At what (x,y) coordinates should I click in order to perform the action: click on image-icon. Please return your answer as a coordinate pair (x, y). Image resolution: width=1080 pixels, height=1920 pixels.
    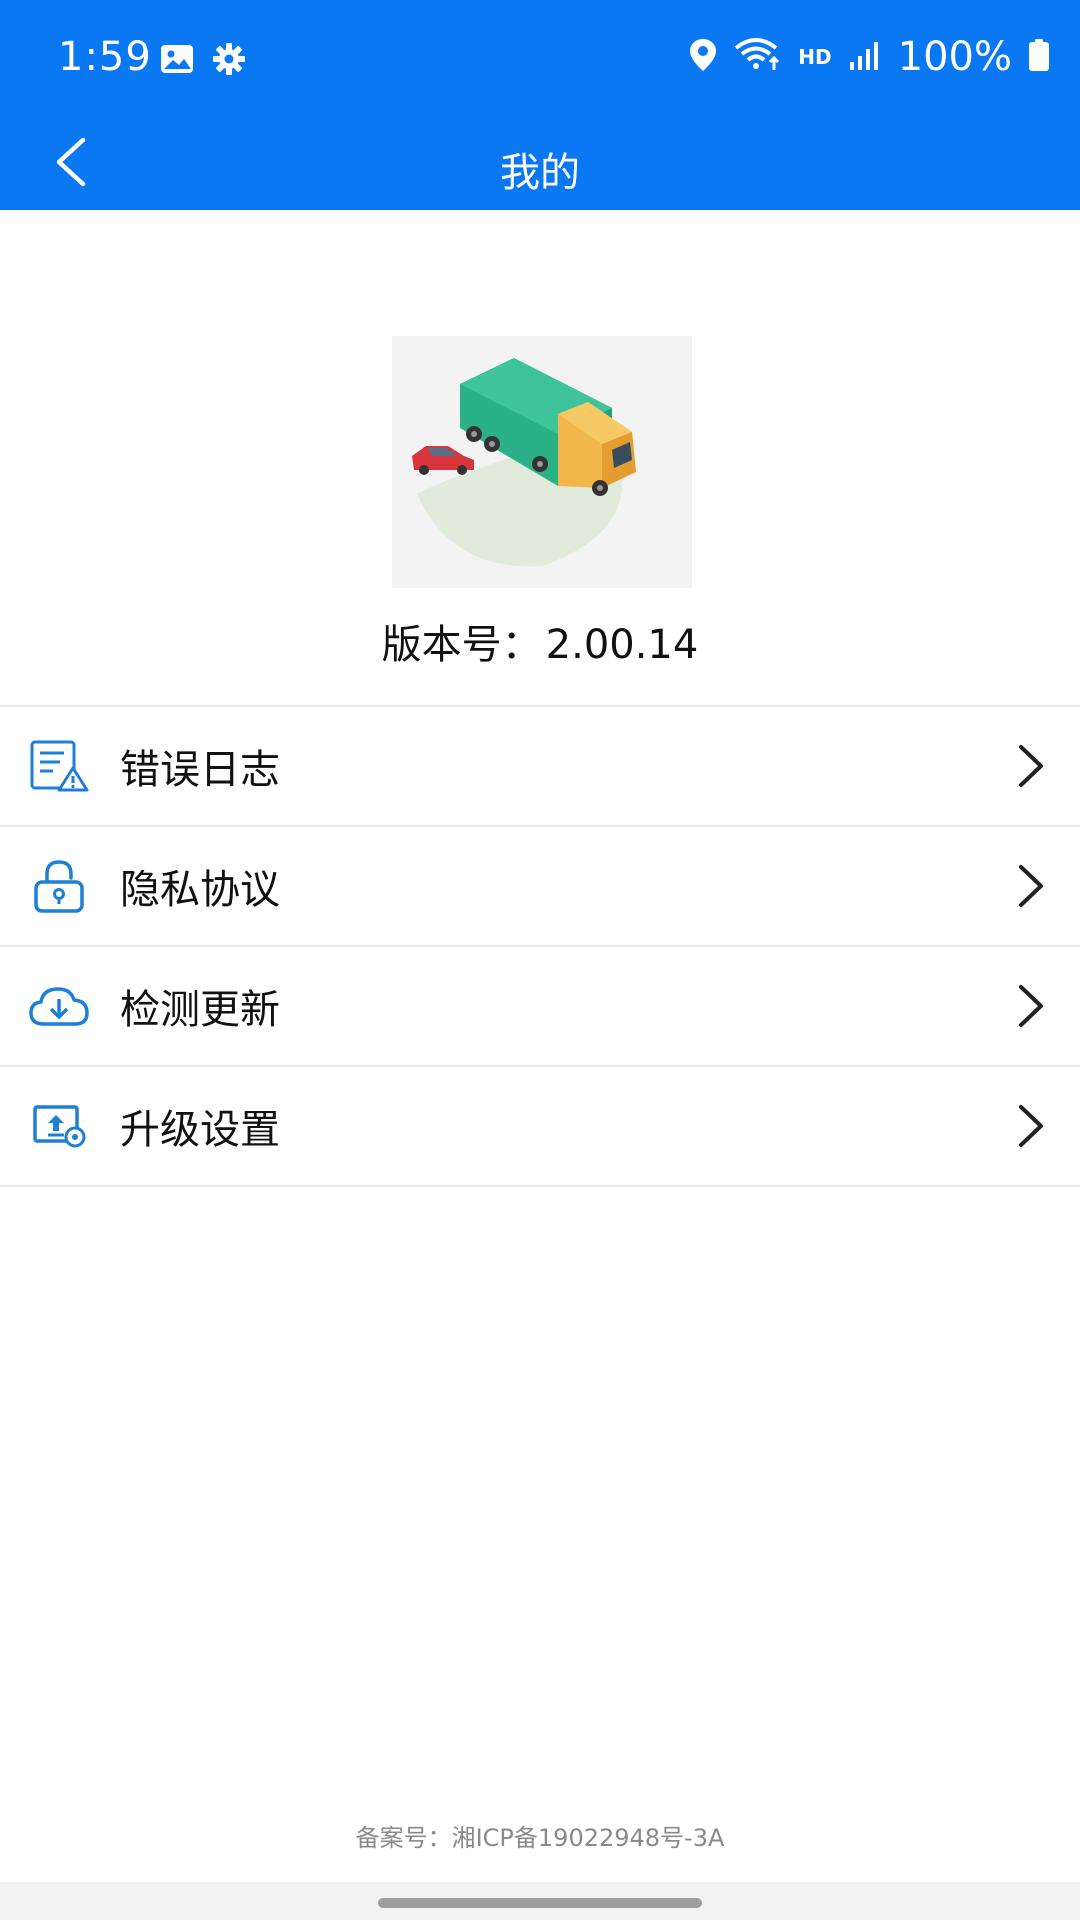
    Looking at the image, I should click on (177, 61).